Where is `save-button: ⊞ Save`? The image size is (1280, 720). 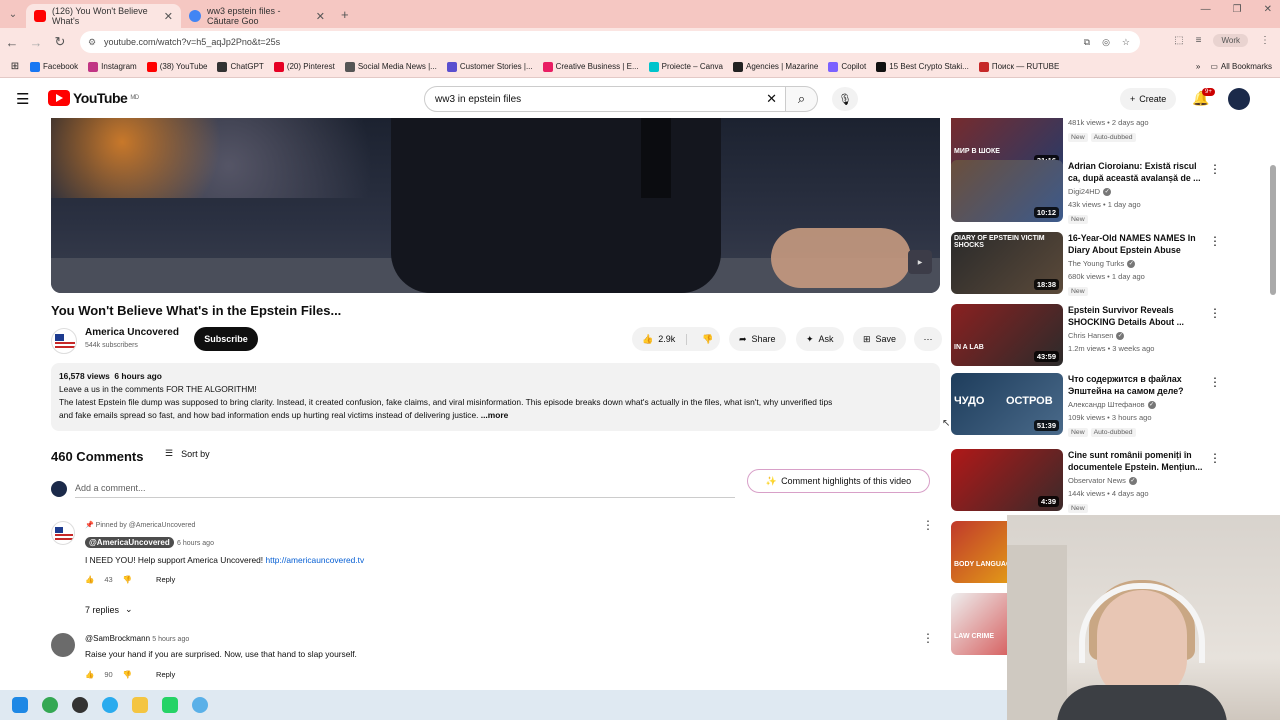 save-button: ⊞ Save is located at coordinates (880, 339).